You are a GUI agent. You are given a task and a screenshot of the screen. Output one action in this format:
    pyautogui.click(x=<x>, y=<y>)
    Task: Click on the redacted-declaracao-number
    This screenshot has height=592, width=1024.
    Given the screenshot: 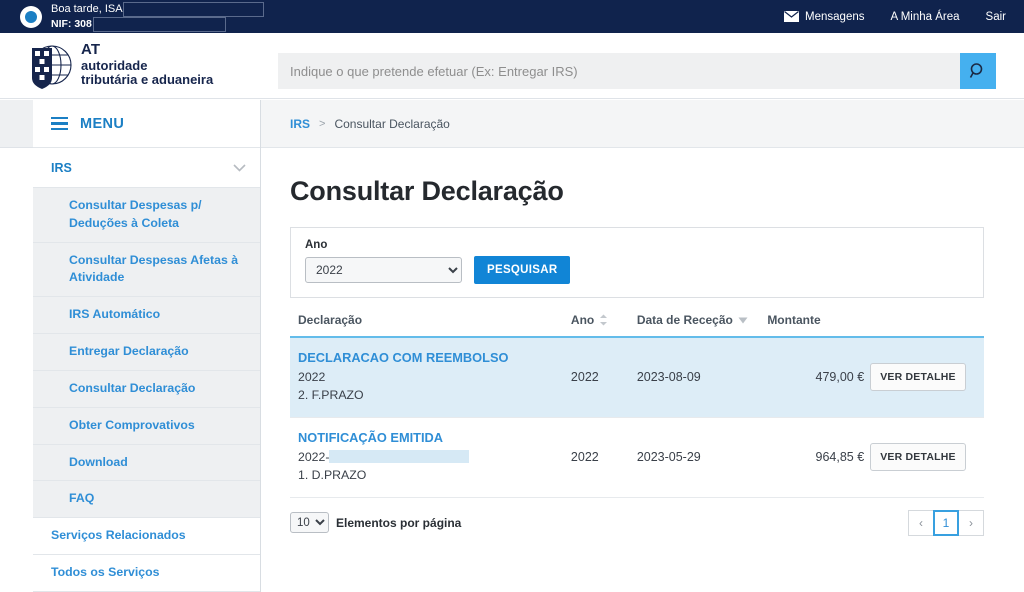 What is the action you would take?
    pyautogui.click(x=399, y=456)
    